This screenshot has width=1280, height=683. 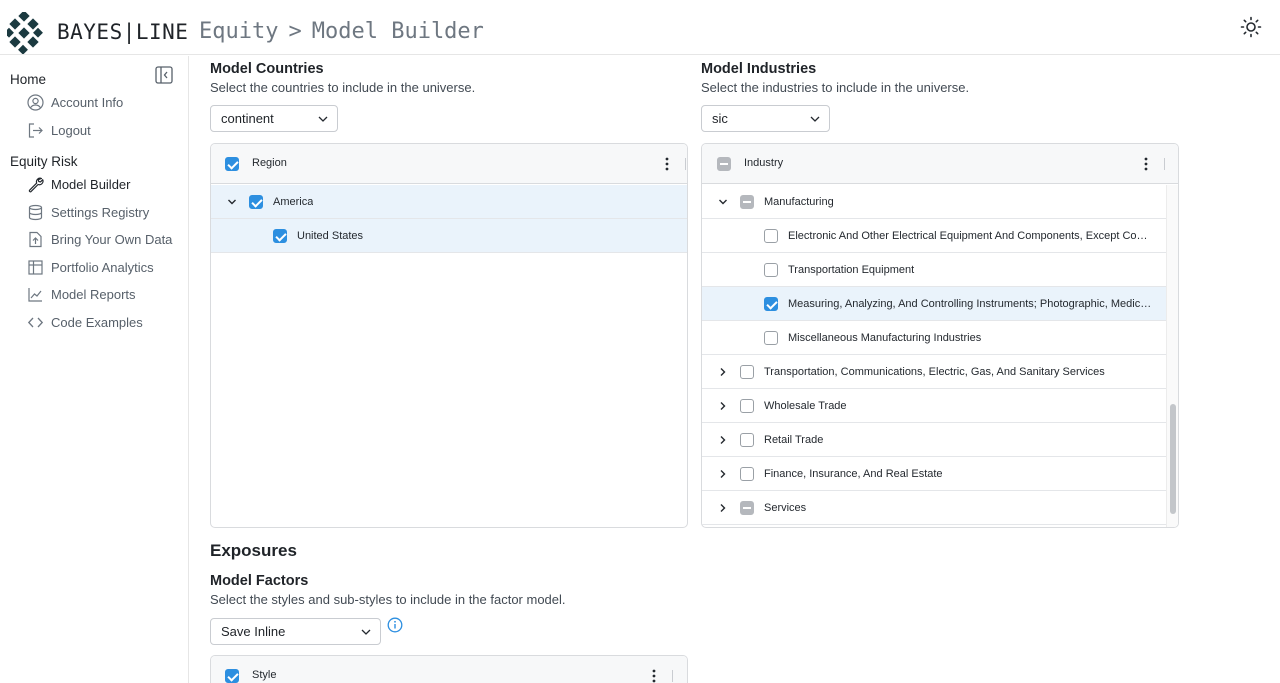 I want to click on table-icon, so click(x=35, y=267).